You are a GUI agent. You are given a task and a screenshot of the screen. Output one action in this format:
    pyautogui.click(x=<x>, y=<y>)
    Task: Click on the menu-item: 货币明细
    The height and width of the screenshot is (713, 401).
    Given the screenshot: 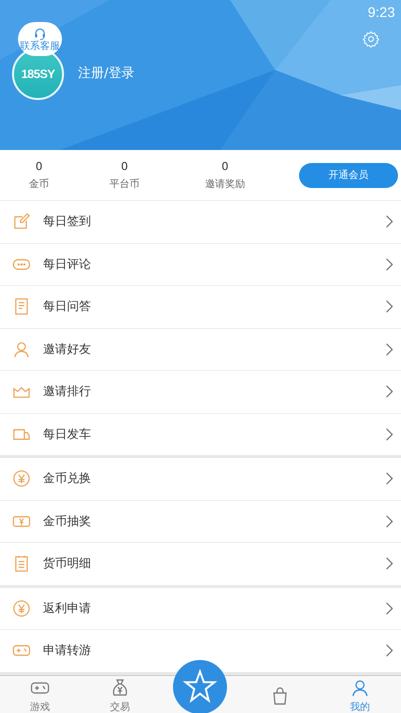 What is the action you would take?
    pyautogui.click(x=200, y=563)
    